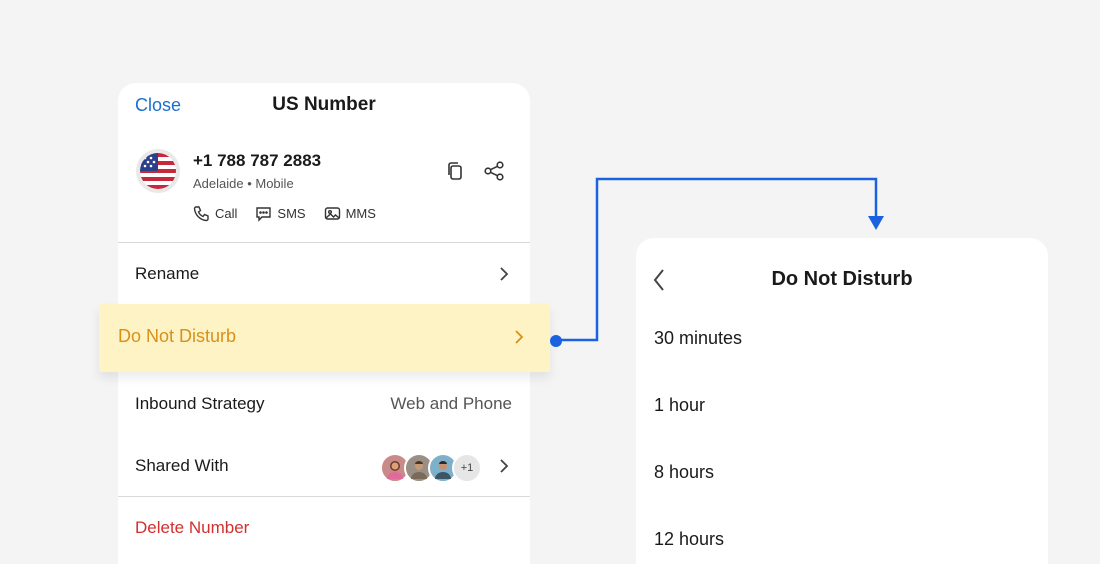 Image resolution: width=1100 pixels, height=564 pixels. I want to click on panel-header: Close US Number, so click(324, 106).